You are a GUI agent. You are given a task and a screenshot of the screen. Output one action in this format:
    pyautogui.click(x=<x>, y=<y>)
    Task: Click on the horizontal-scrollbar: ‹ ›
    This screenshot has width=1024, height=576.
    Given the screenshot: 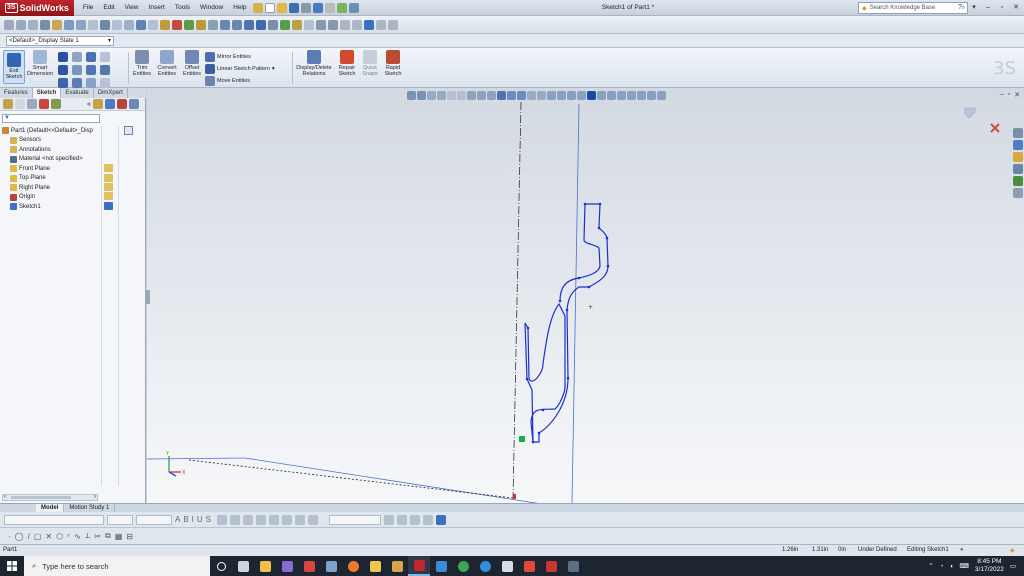 What is the action you would take?
    pyautogui.click(x=50, y=497)
    